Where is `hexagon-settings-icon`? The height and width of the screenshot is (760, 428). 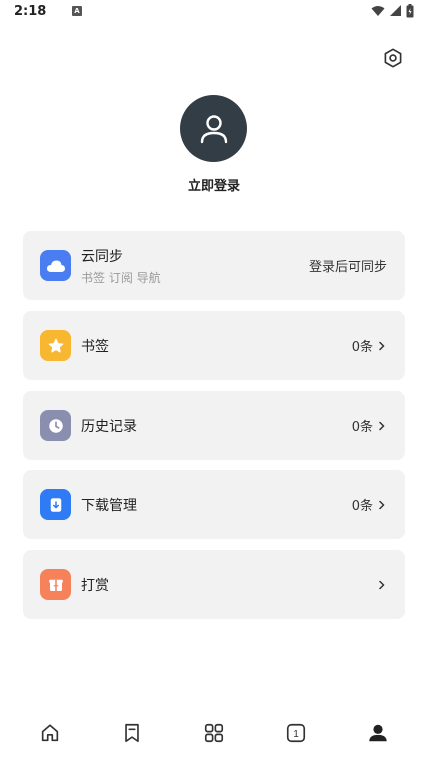 hexagon-settings-icon is located at coordinates (393, 58).